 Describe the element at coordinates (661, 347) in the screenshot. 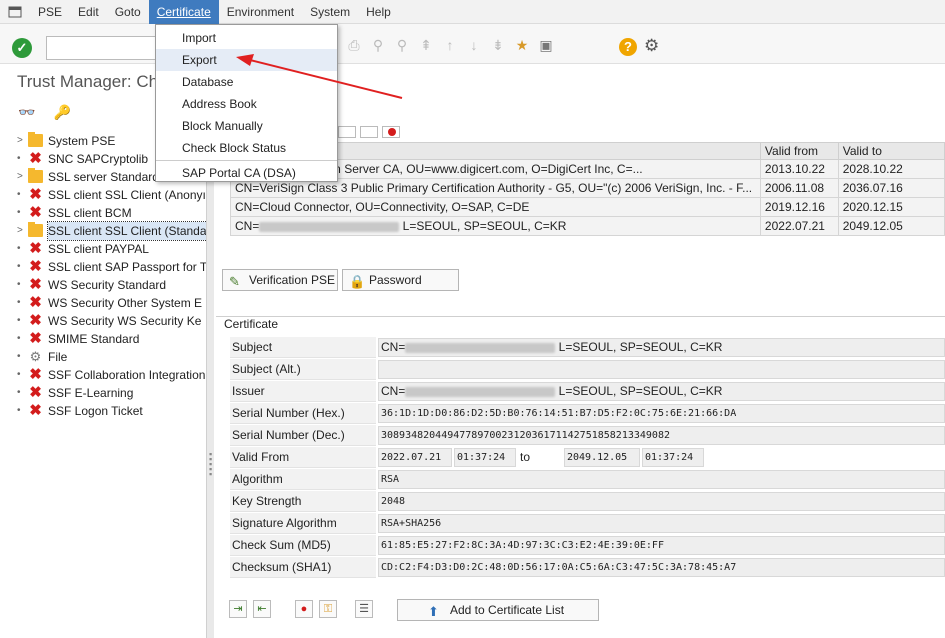

I see `value-subject: CN= L=SEOUL, SP=SEOUL, C=KR` at that location.